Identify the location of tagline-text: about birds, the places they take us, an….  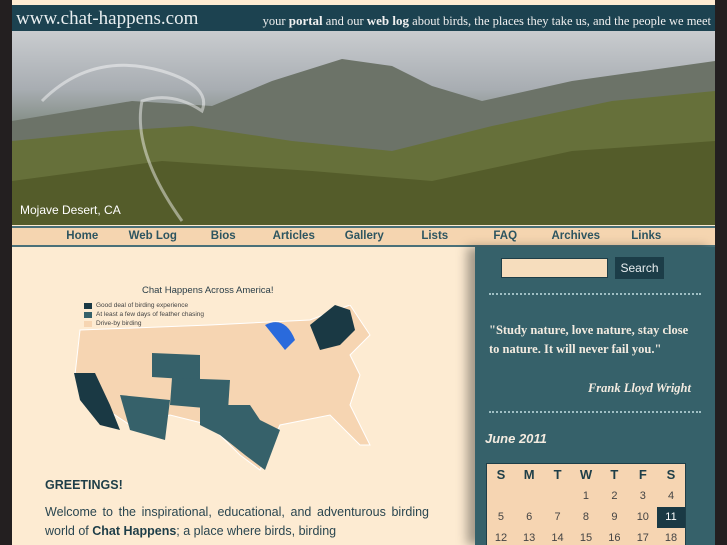
(560, 21).